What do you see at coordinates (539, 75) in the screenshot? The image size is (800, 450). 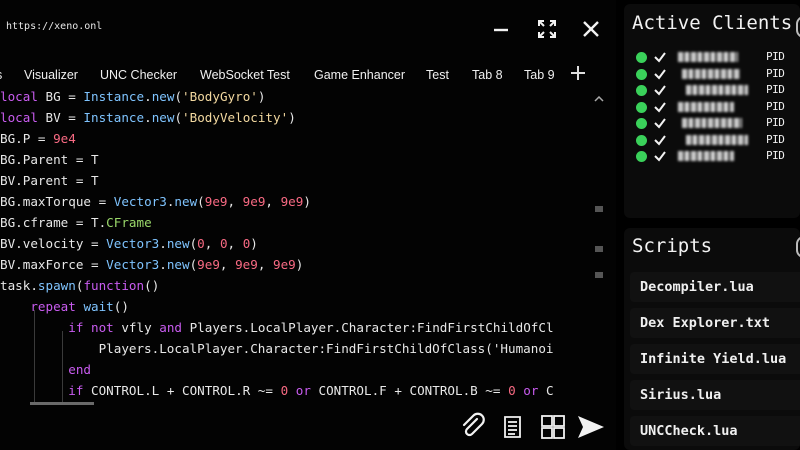 I see `tab-9: Tab 9` at bounding box center [539, 75].